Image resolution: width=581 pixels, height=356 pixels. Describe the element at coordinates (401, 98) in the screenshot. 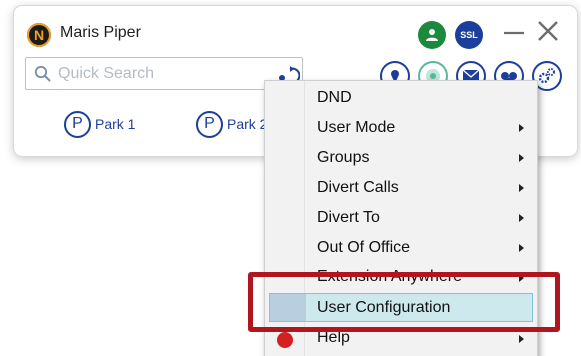

I see `menu-item-dnd: DND` at that location.